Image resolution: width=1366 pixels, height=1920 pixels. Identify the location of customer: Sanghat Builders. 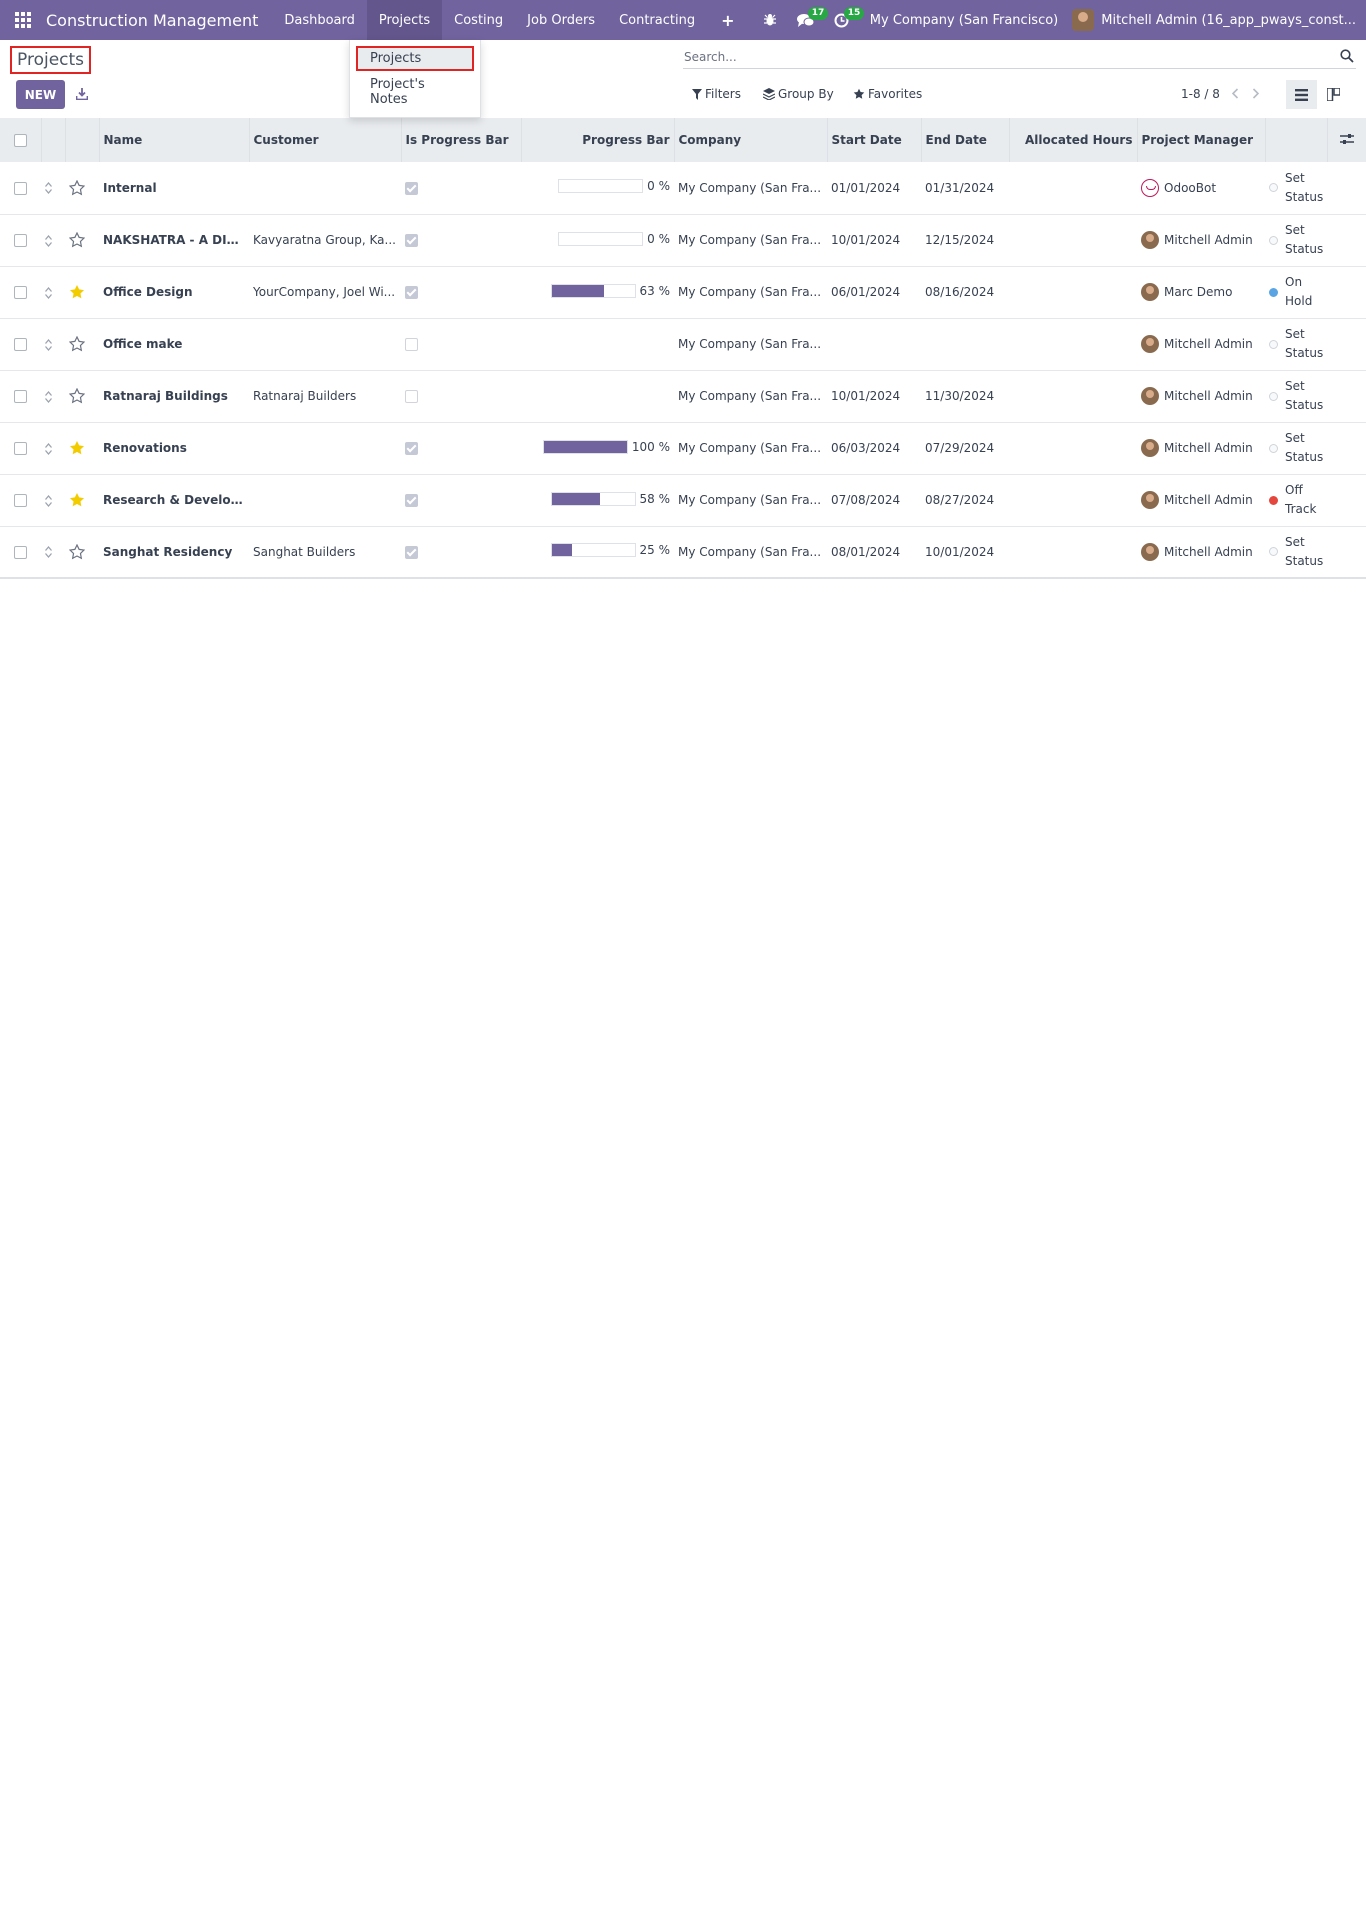
(325, 552).